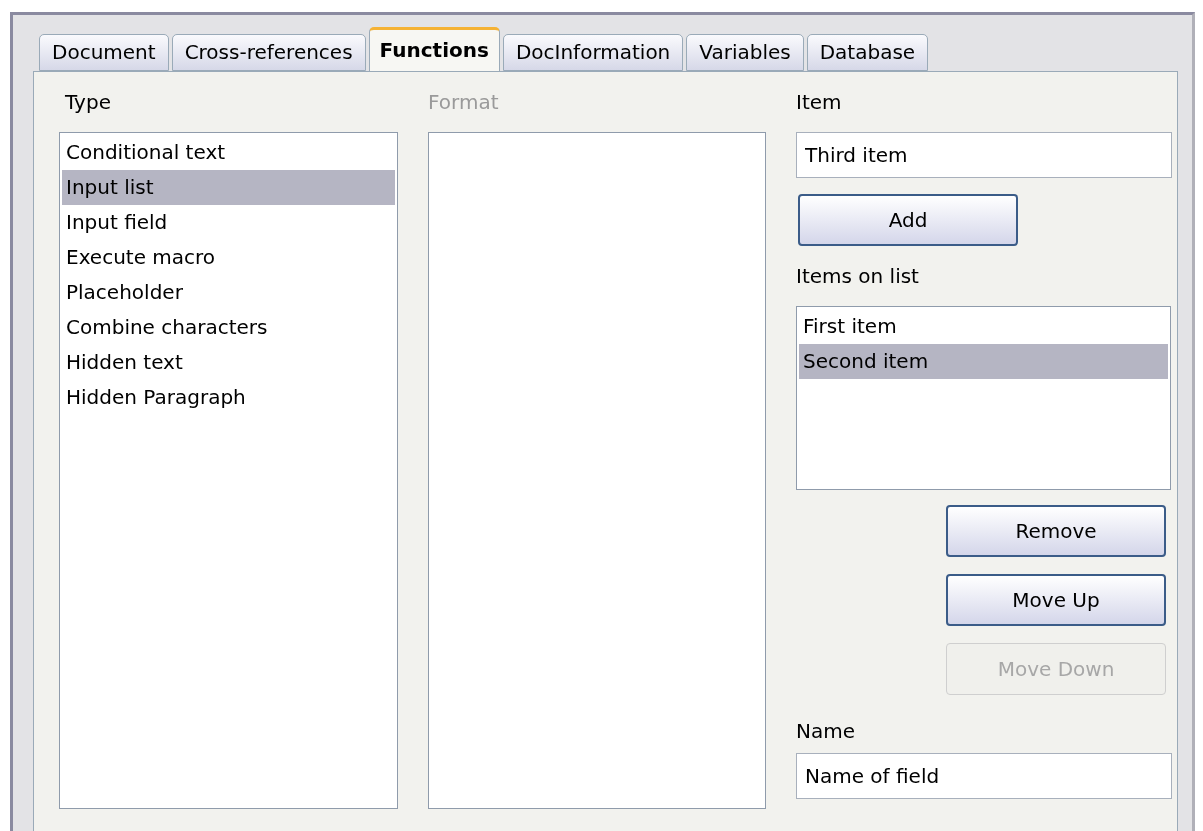 The height and width of the screenshot is (831, 1203). What do you see at coordinates (228, 222) in the screenshot?
I see `list-item: Input field` at bounding box center [228, 222].